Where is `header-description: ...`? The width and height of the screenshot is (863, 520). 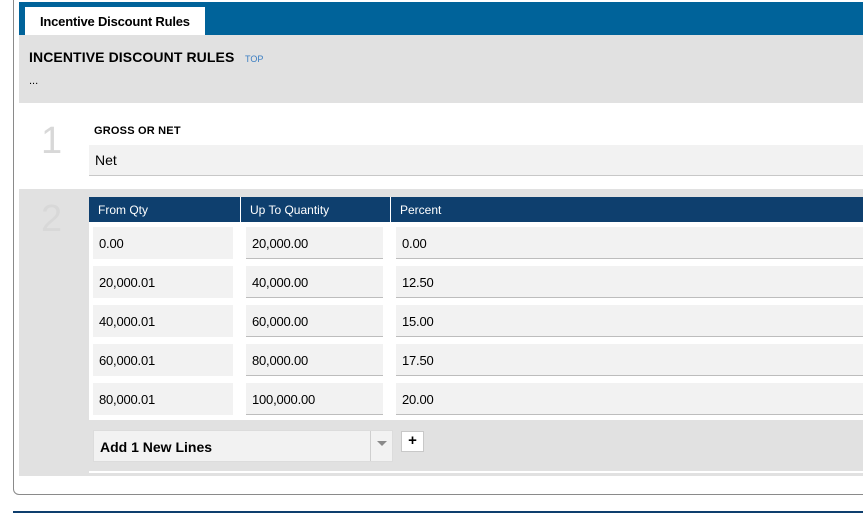 header-description: ... is located at coordinates (34, 81).